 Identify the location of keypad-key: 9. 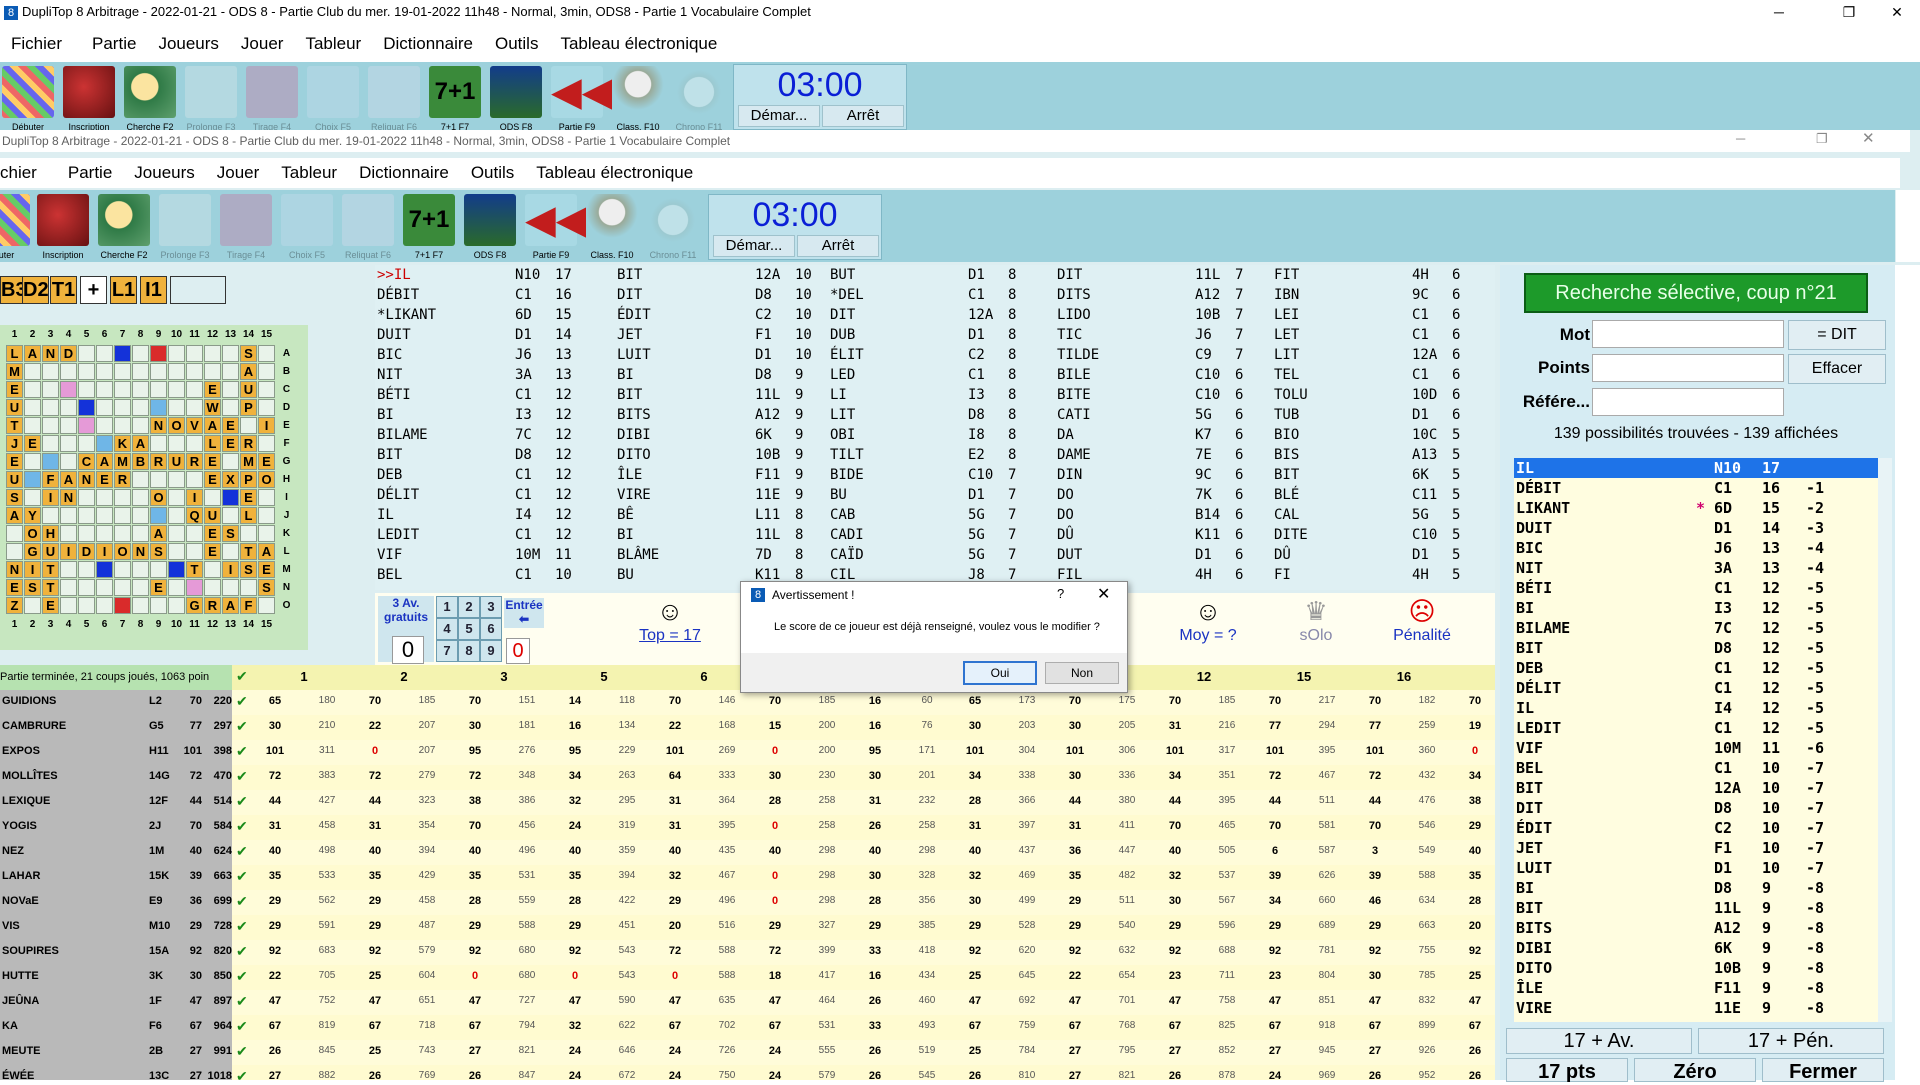
(491, 651).